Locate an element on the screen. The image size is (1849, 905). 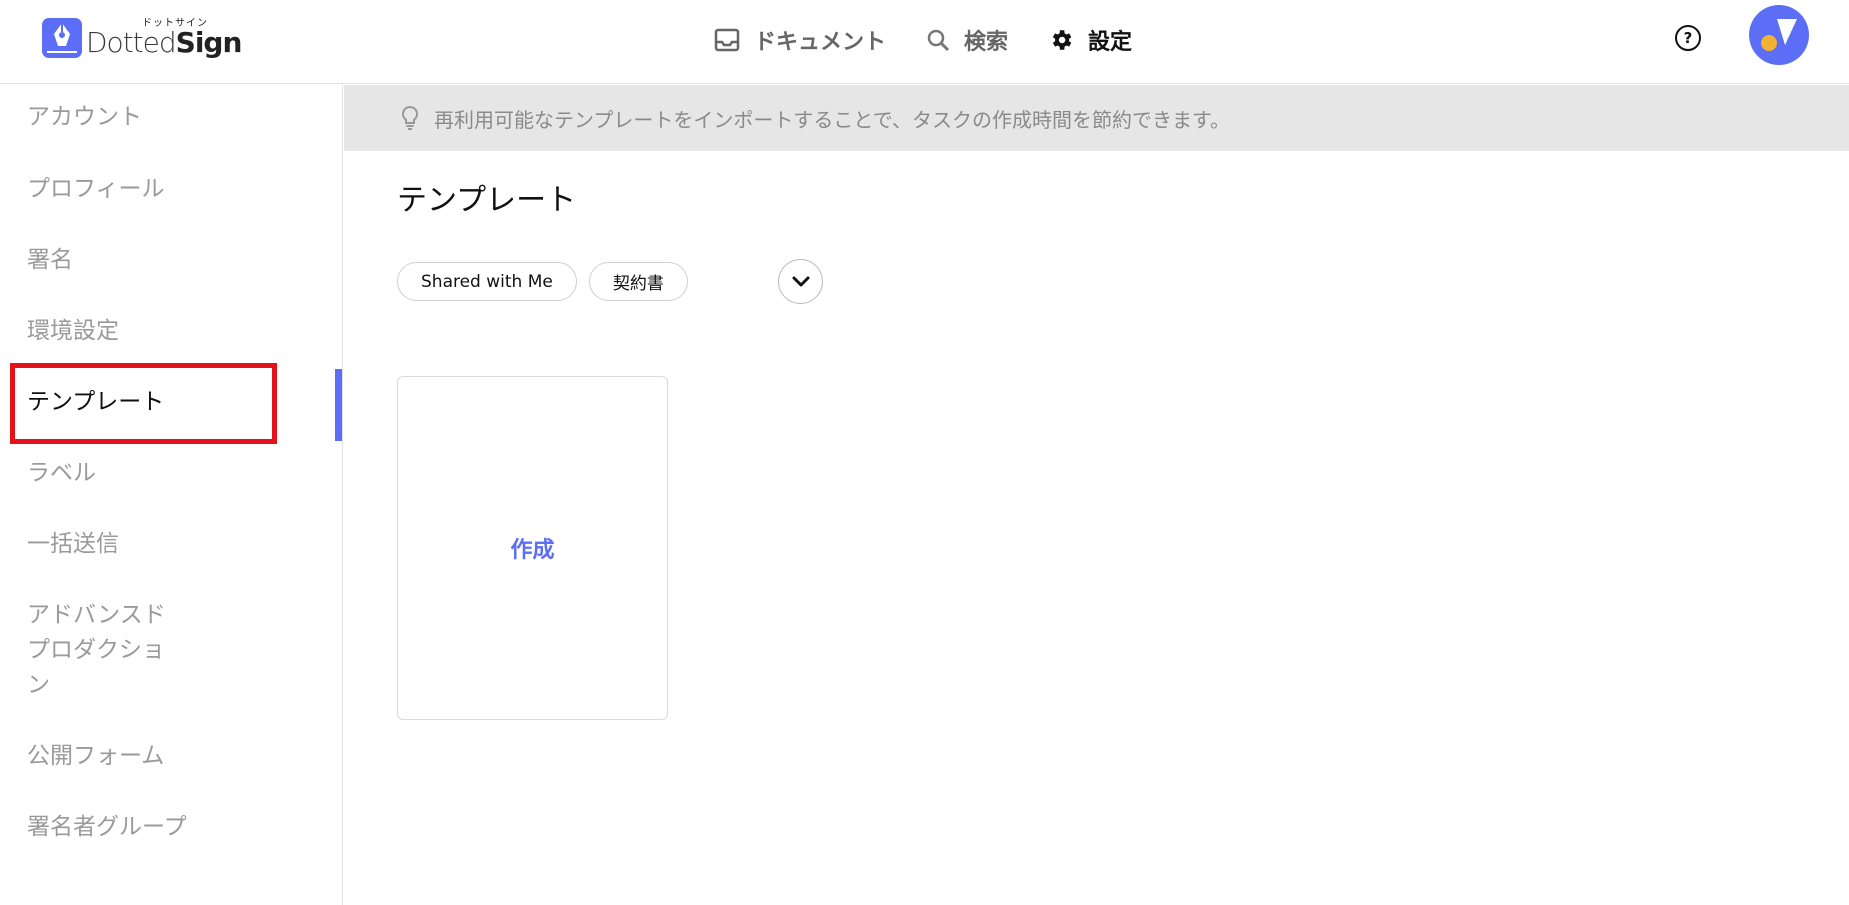
main-nav: ドキュメント 検索 設定 is located at coordinates (943, 40).